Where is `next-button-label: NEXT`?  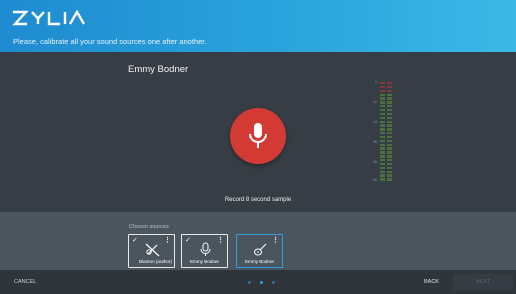 next-button-label: NEXT is located at coordinates (483, 282).